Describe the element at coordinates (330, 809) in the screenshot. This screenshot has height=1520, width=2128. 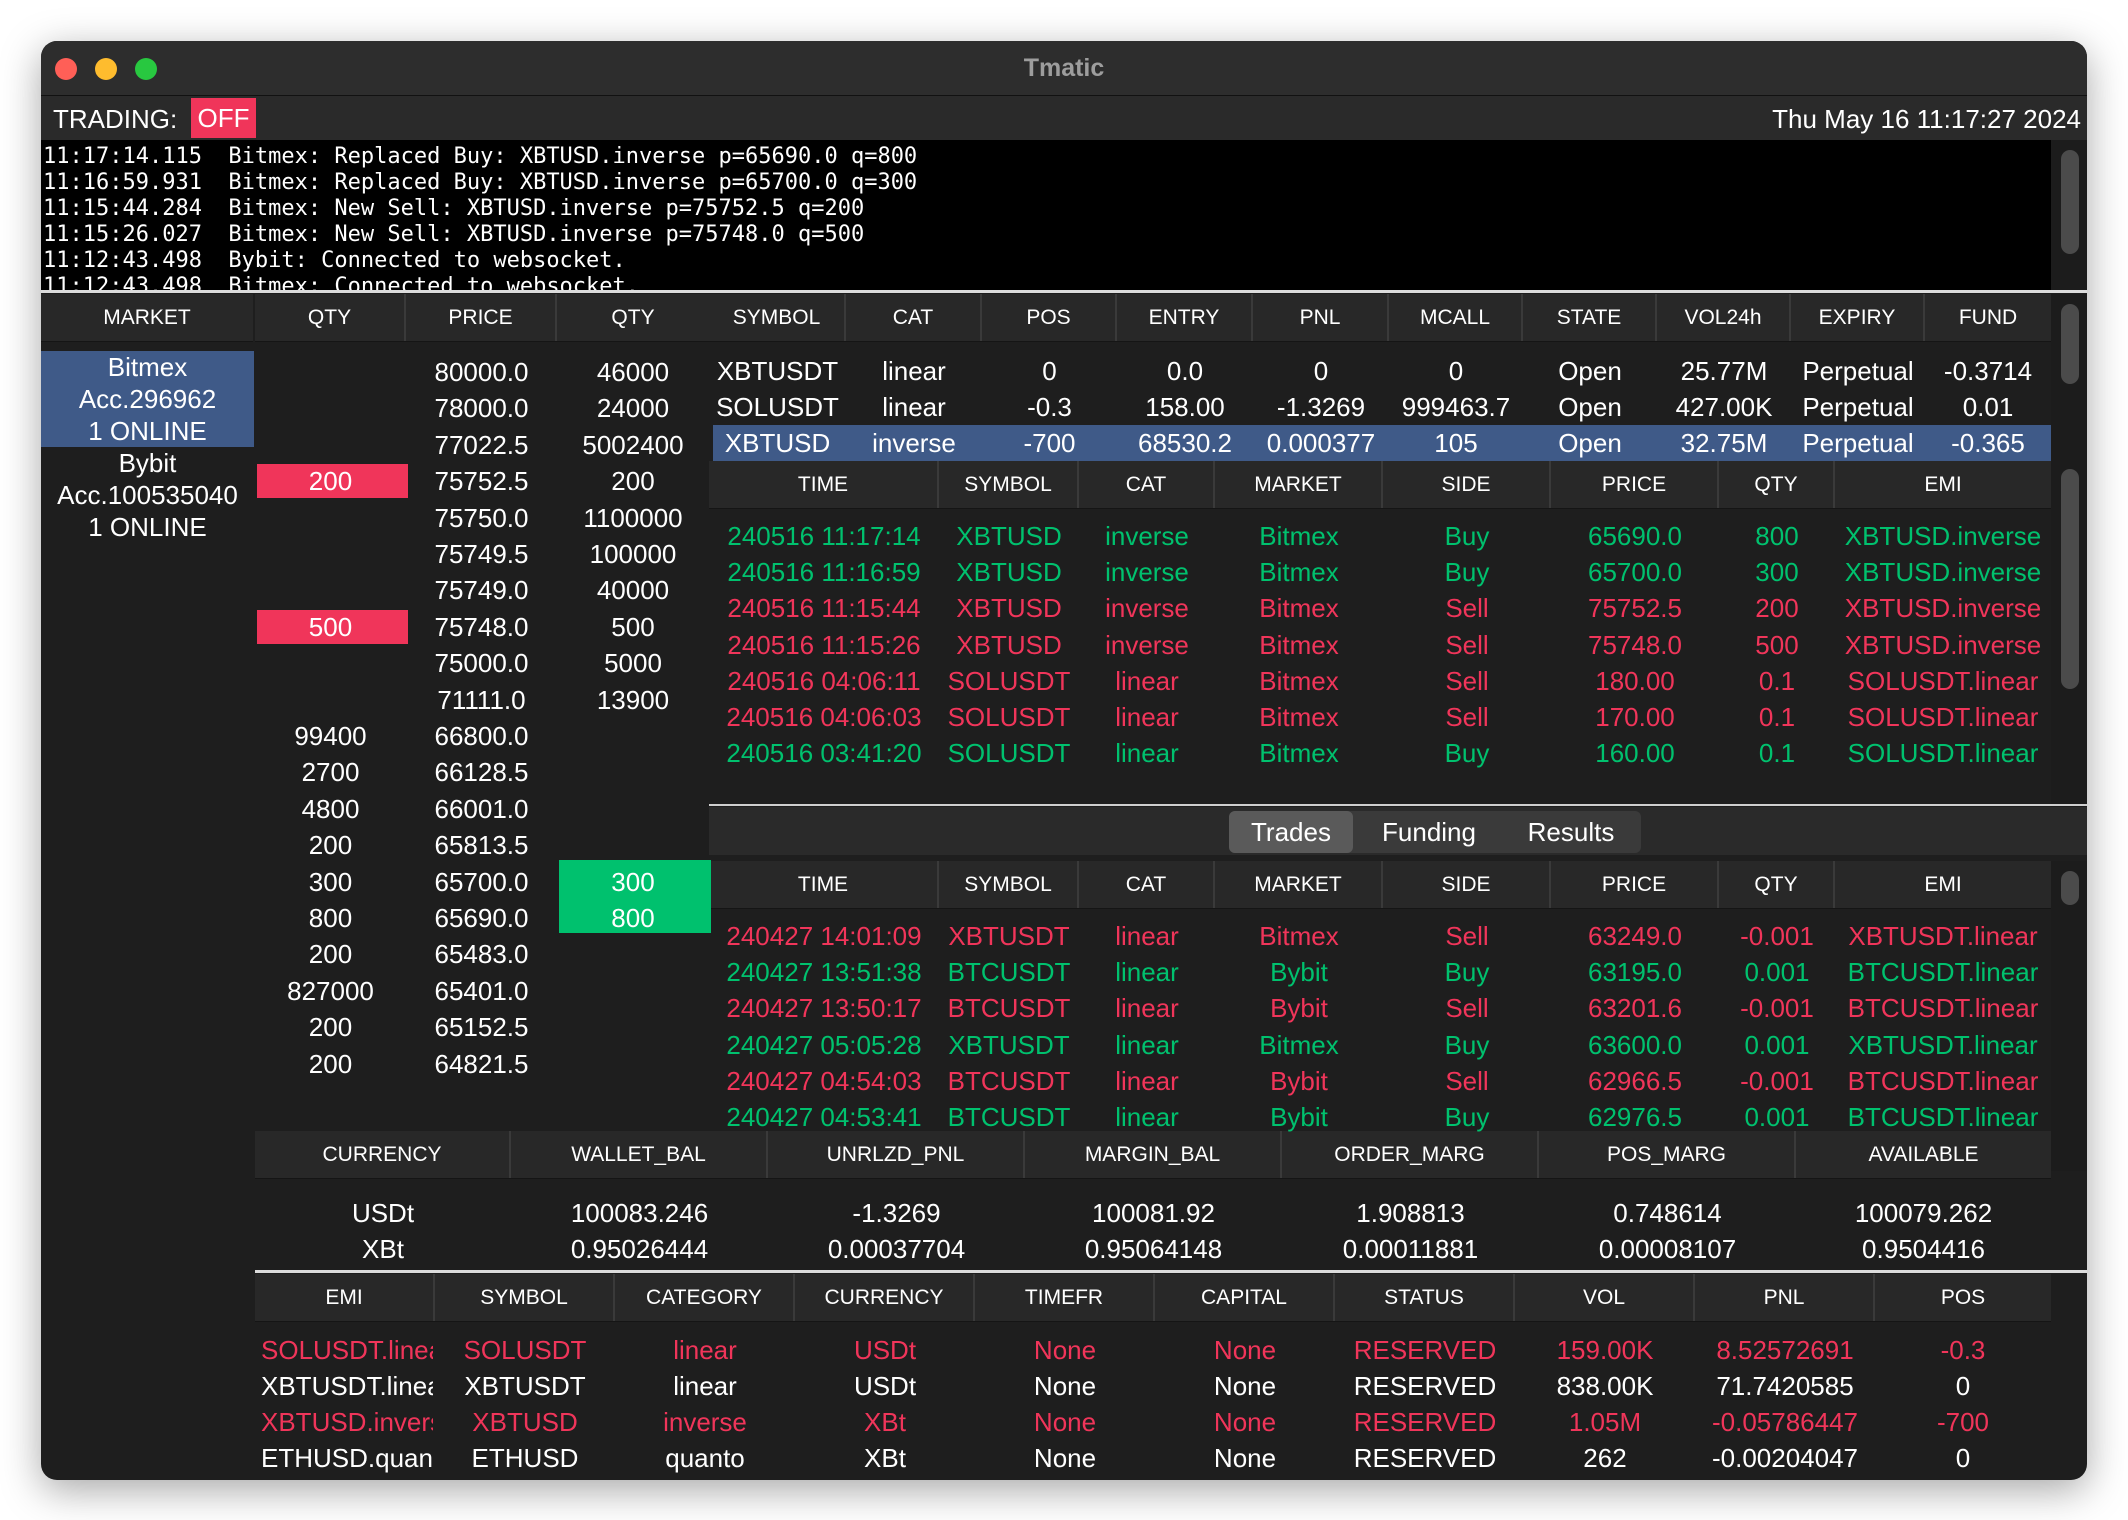
I see `orderbook-bid-qty: 4800` at that location.